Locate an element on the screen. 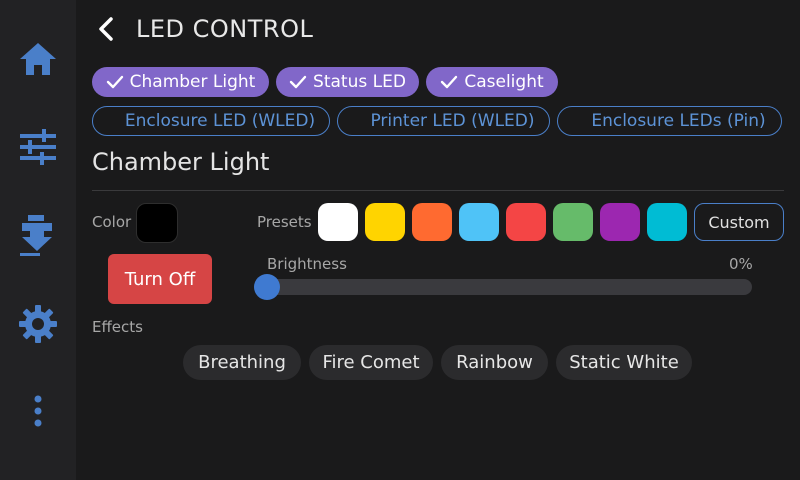 This screenshot has height=480, width=800. led-chip-enclosure-led-wled: Enclosure LED (WLED) is located at coordinates (211, 121).